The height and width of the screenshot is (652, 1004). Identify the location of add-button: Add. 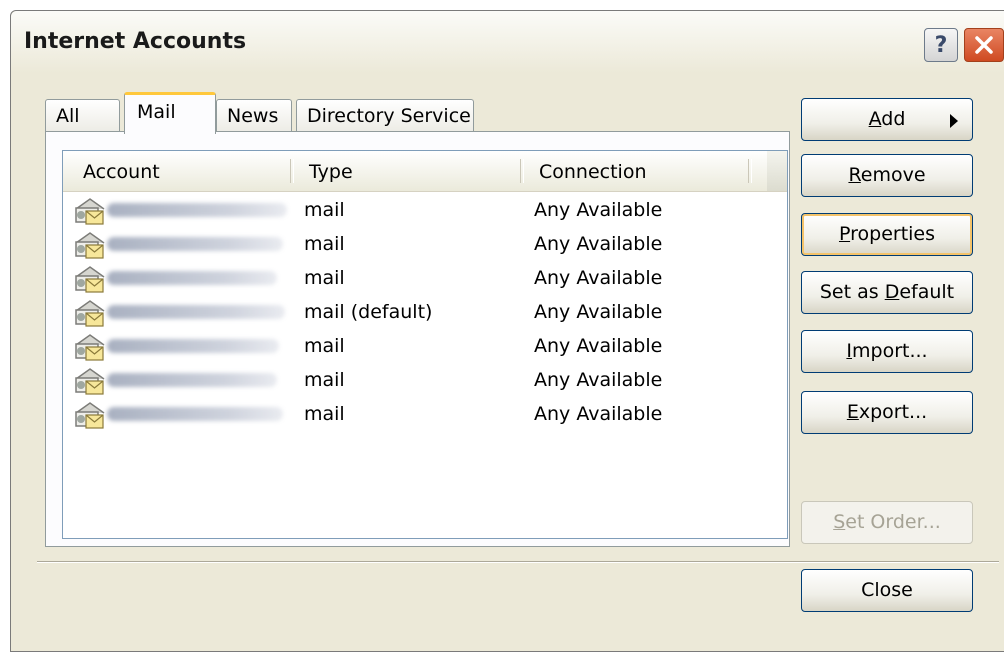
(887, 119).